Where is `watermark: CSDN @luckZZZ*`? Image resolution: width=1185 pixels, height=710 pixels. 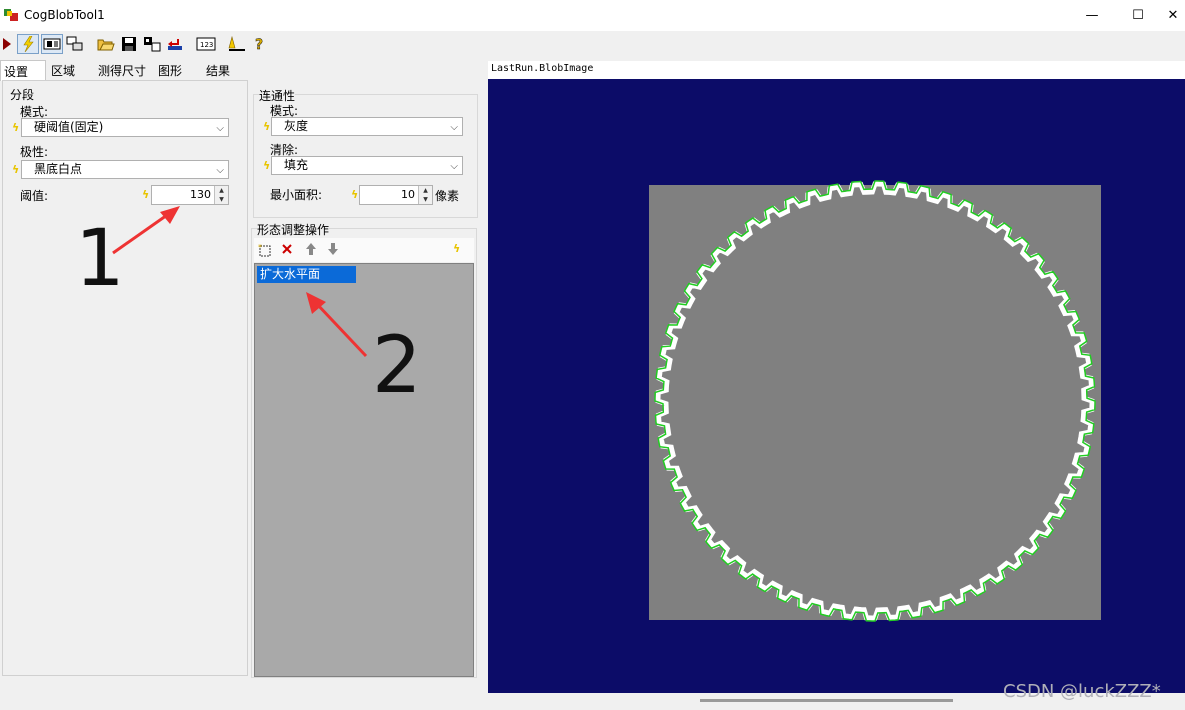 watermark: CSDN @luckZZZ* is located at coordinates (1082, 691).